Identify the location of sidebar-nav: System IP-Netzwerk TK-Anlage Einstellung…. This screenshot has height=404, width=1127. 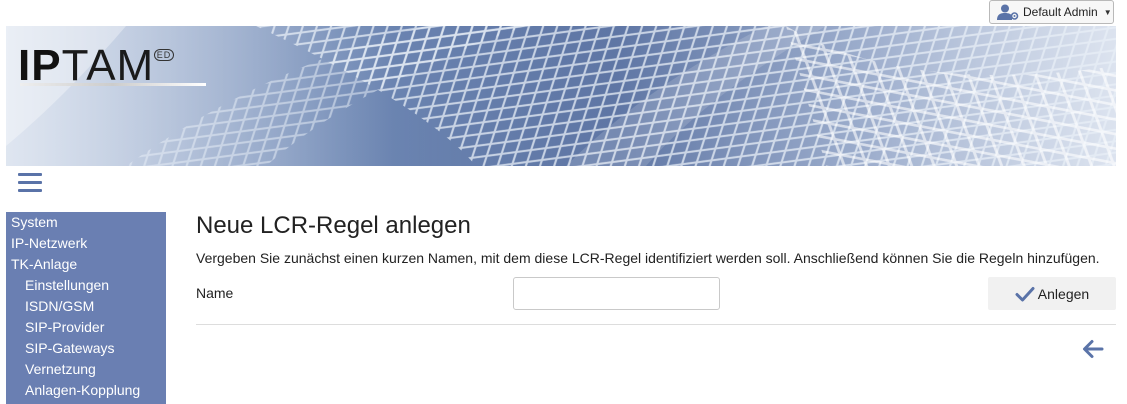
(86, 308).